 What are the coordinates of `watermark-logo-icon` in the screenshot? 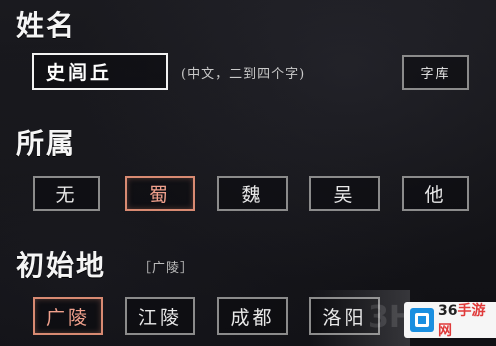 It's located at (422, 320).